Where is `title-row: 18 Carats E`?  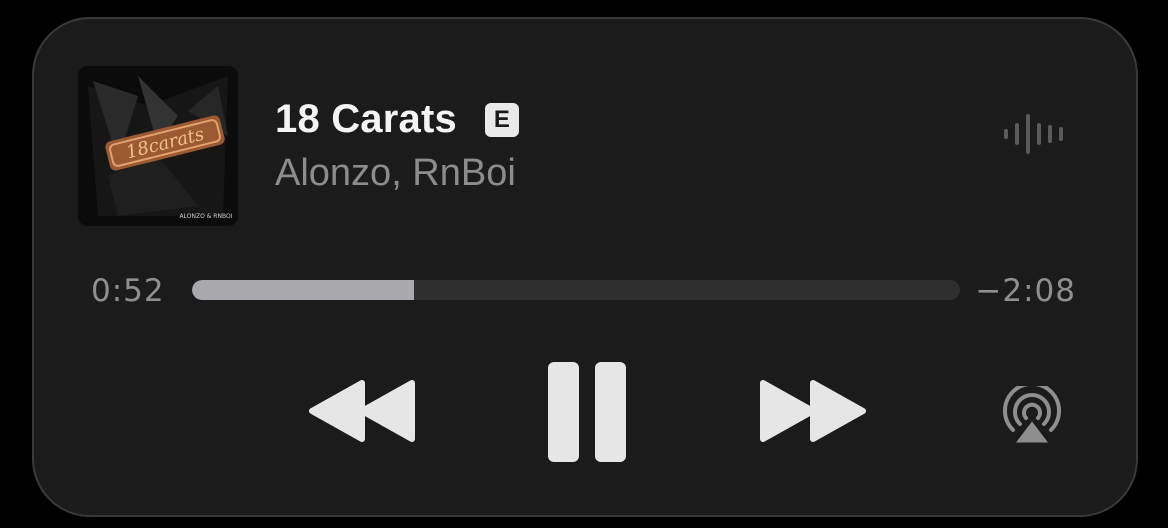 title-row: 18 Carats E is located at coordinates (397, 119).